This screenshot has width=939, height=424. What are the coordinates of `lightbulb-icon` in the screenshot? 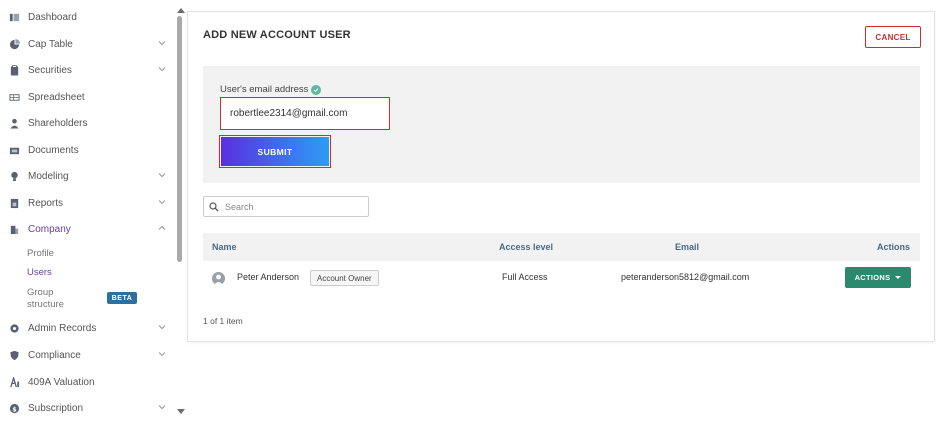 It's located at (14, 176).